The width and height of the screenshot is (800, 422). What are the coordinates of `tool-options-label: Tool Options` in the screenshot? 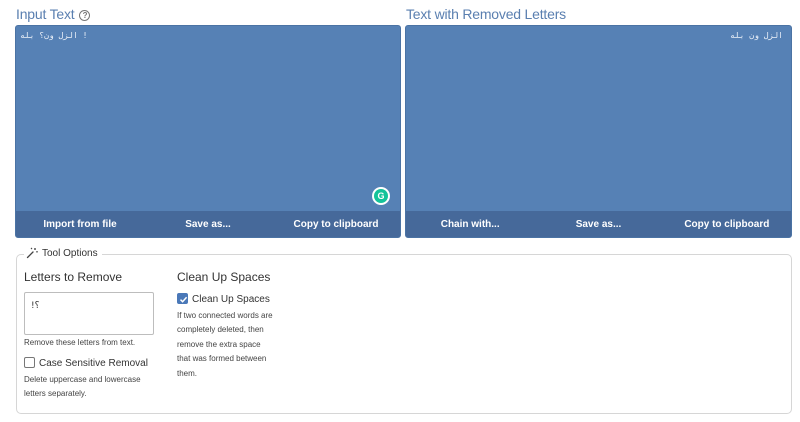 It's located at (70, 253).